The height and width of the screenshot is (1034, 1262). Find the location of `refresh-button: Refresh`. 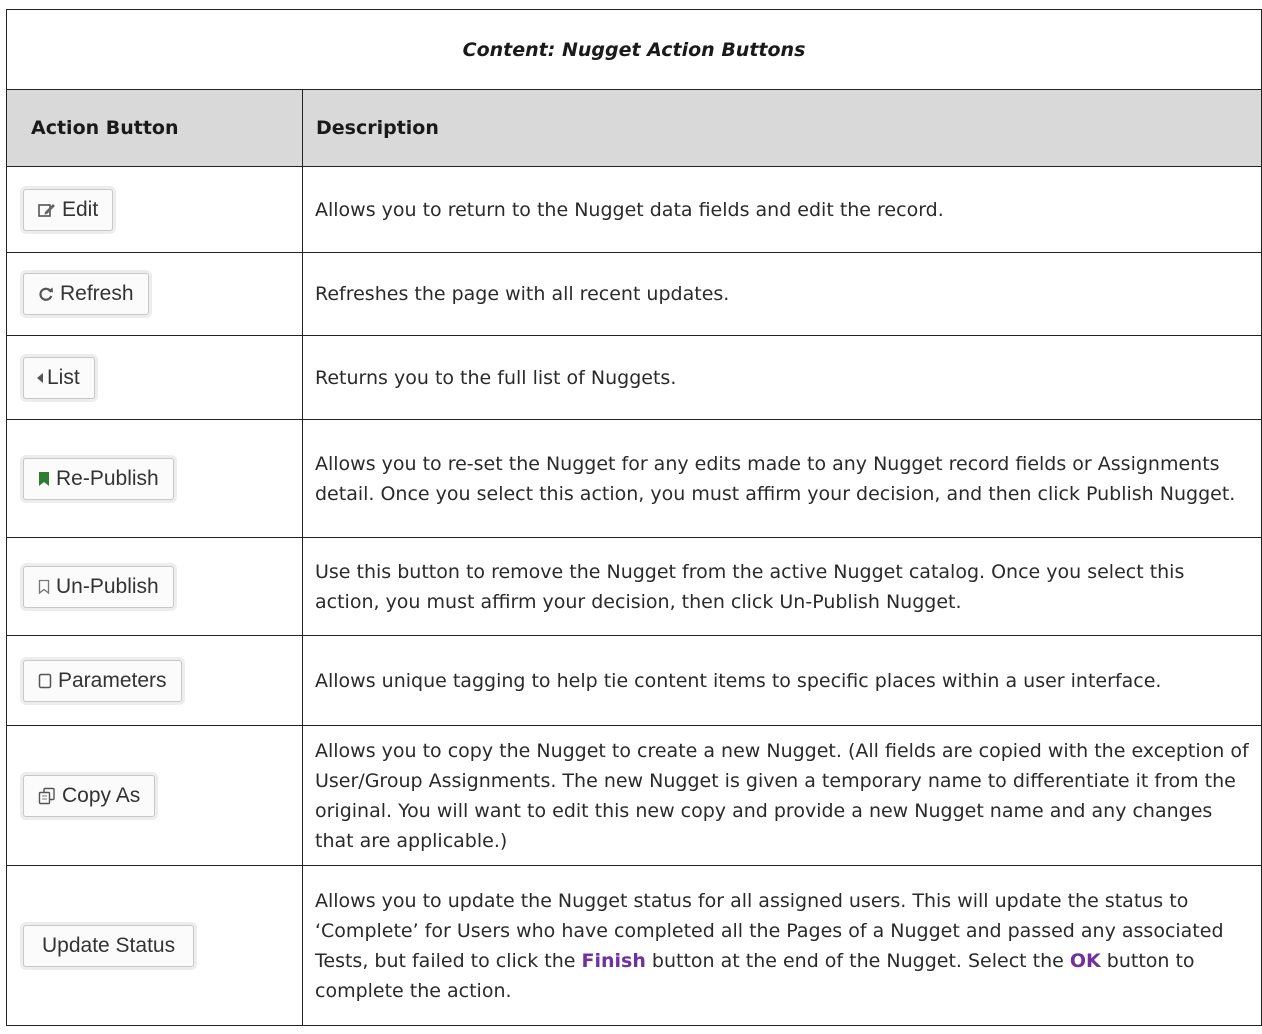

refresh-button: Refresh is located at coordinates (86, 294).